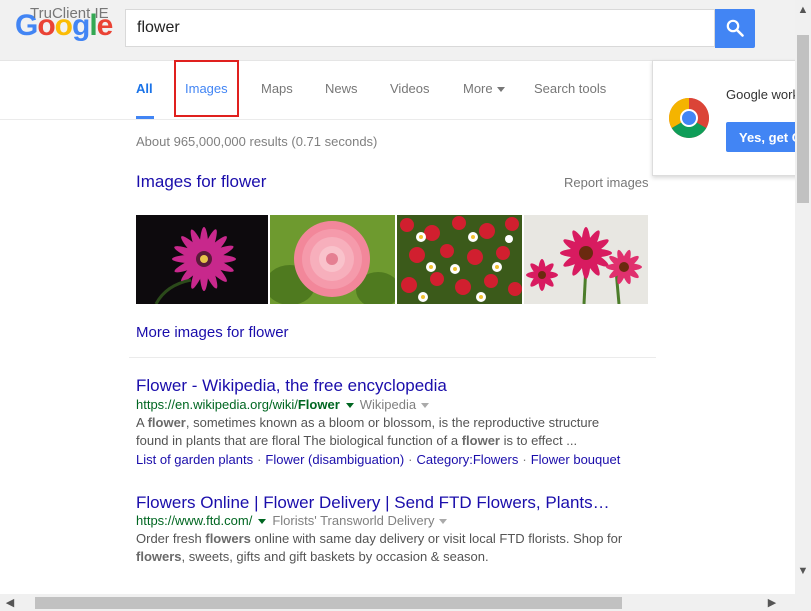  I want to click on highlight-box, so click(206, 88).